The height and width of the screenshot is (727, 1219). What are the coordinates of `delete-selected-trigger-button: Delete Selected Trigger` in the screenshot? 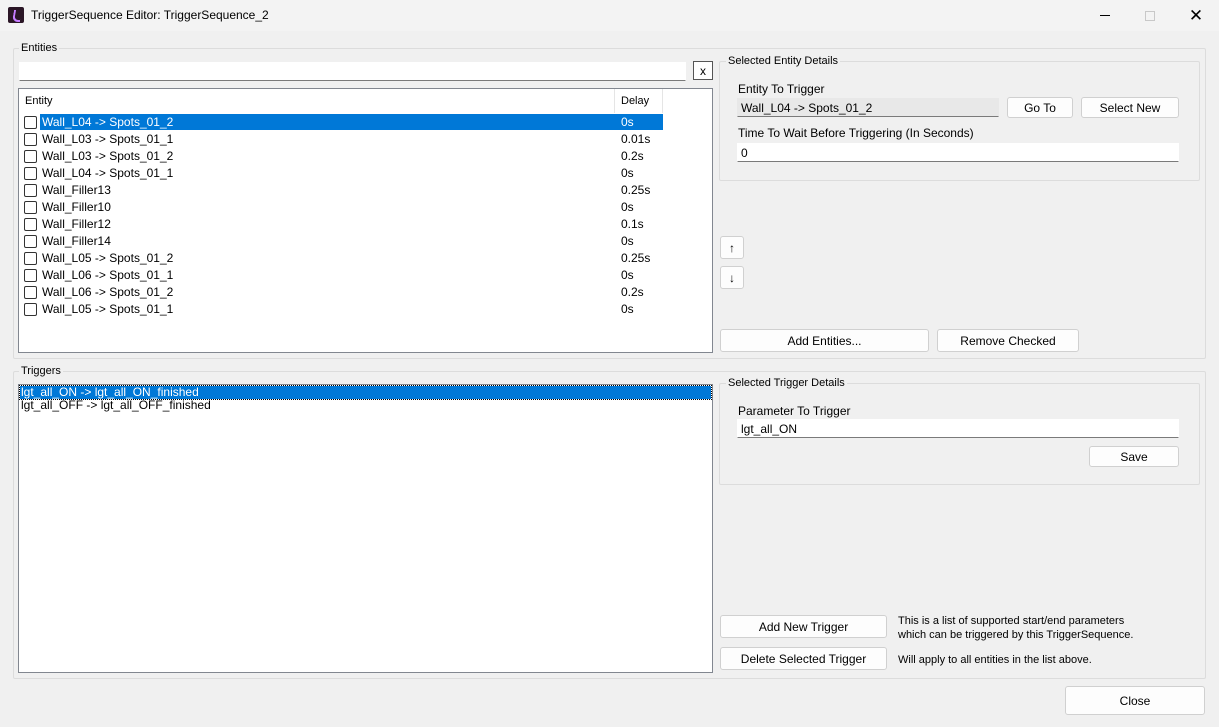 It's located at (803, 658).